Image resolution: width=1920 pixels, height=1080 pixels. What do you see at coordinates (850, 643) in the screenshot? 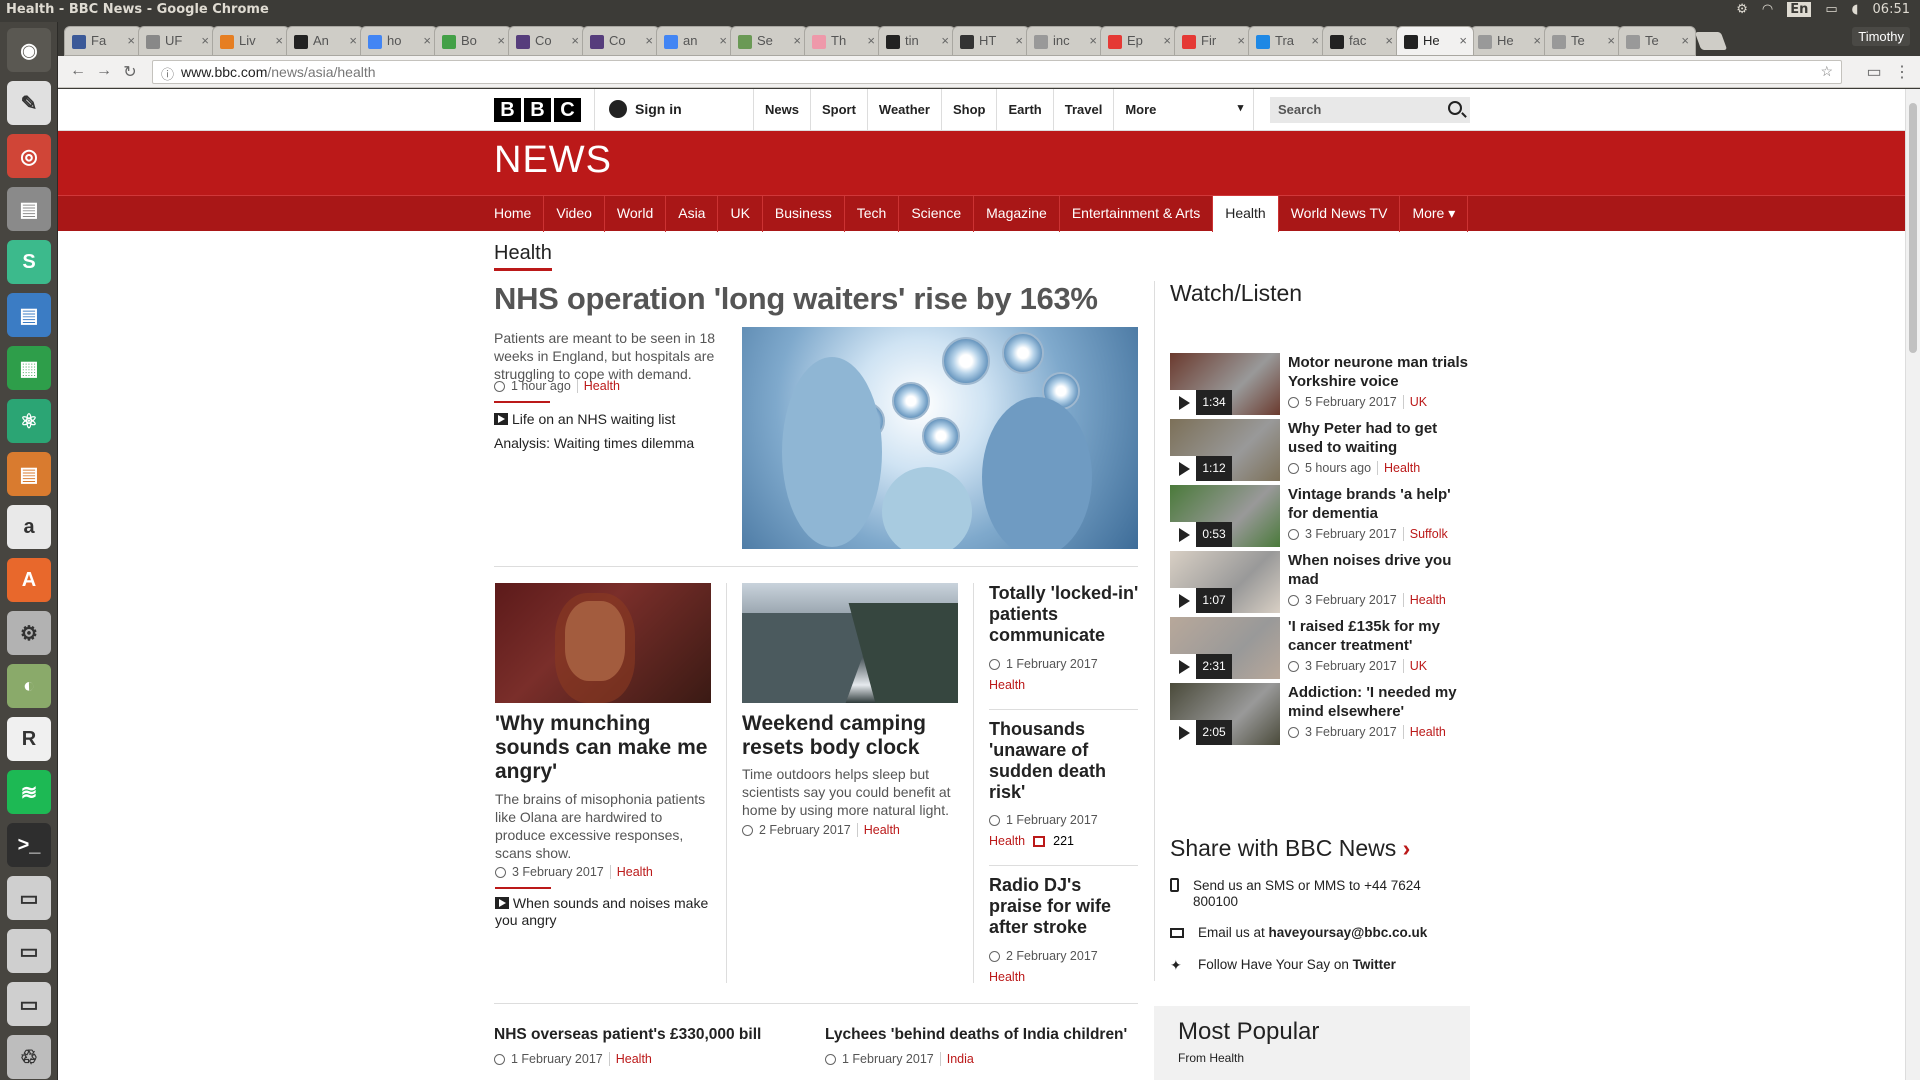
I see `card2-image` at bounding box center [850, 643].